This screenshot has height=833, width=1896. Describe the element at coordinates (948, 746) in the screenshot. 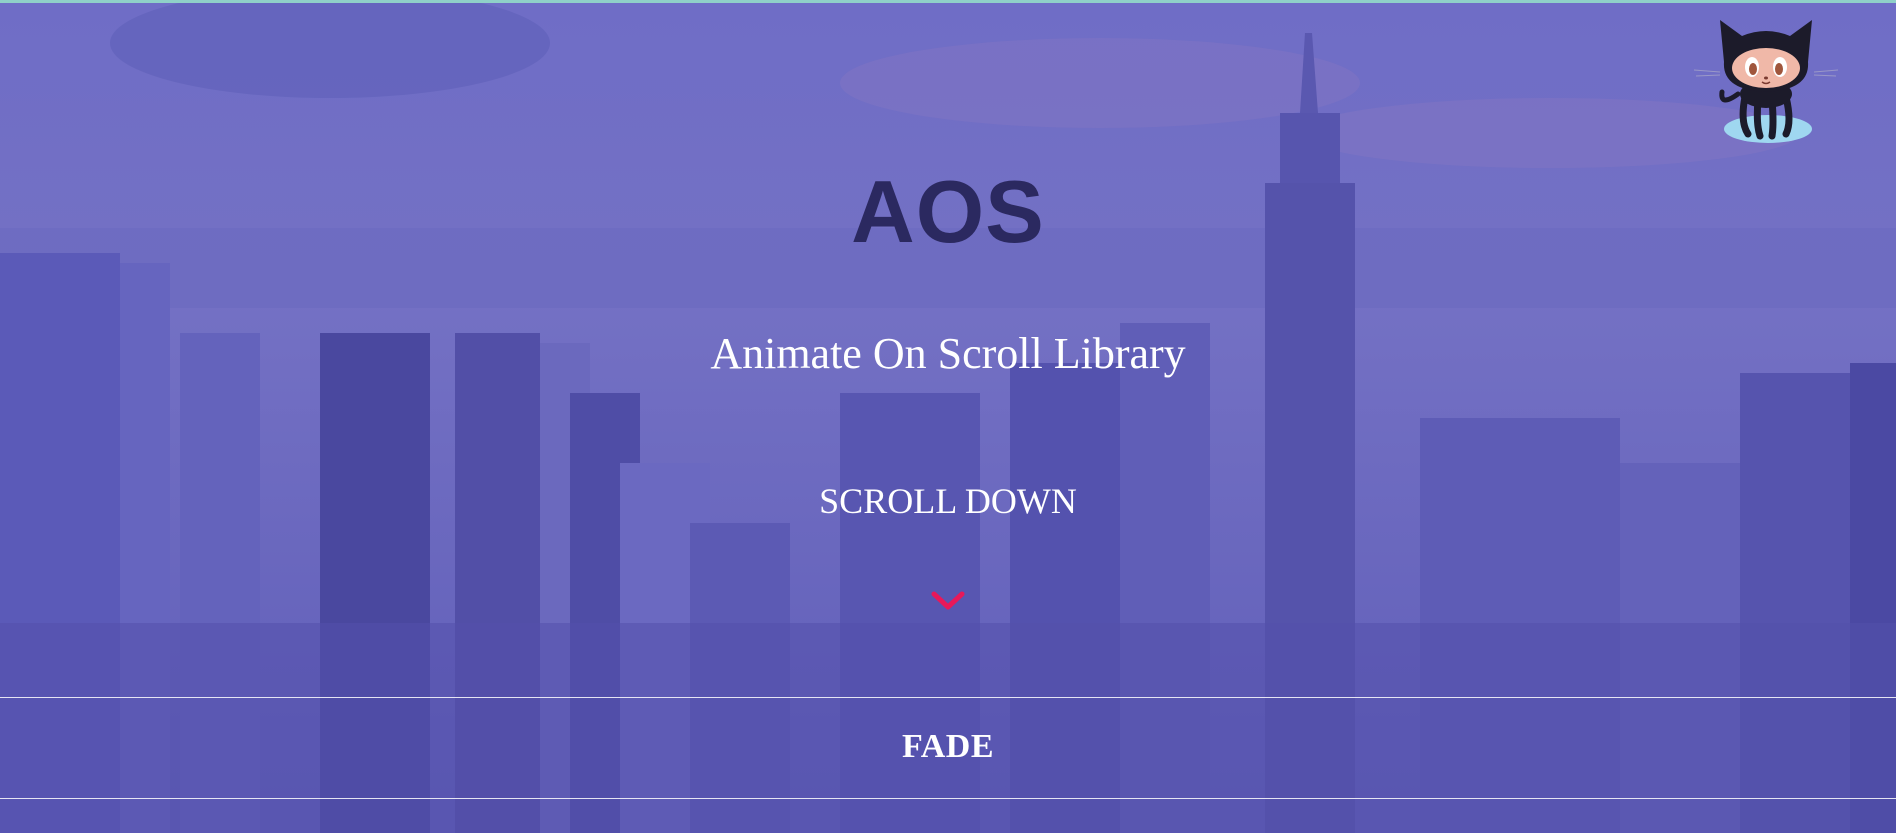

I see `section-heading-fade: FADE` at that location.